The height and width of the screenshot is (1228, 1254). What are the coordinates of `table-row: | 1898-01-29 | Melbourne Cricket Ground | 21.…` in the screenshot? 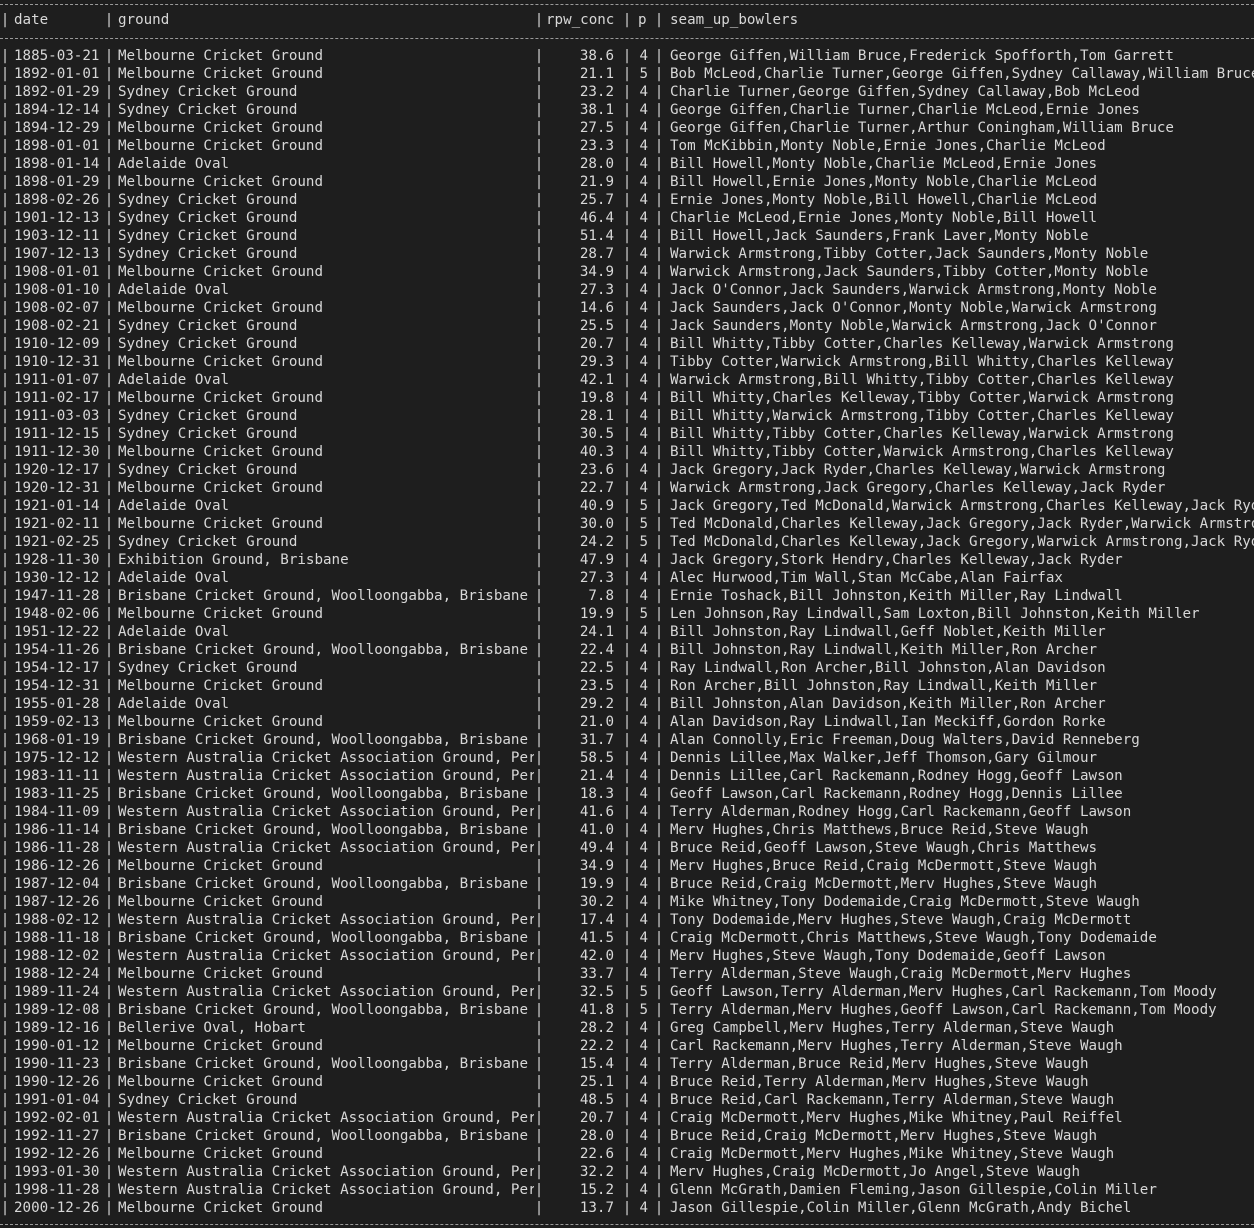 It's located at (627, 182).